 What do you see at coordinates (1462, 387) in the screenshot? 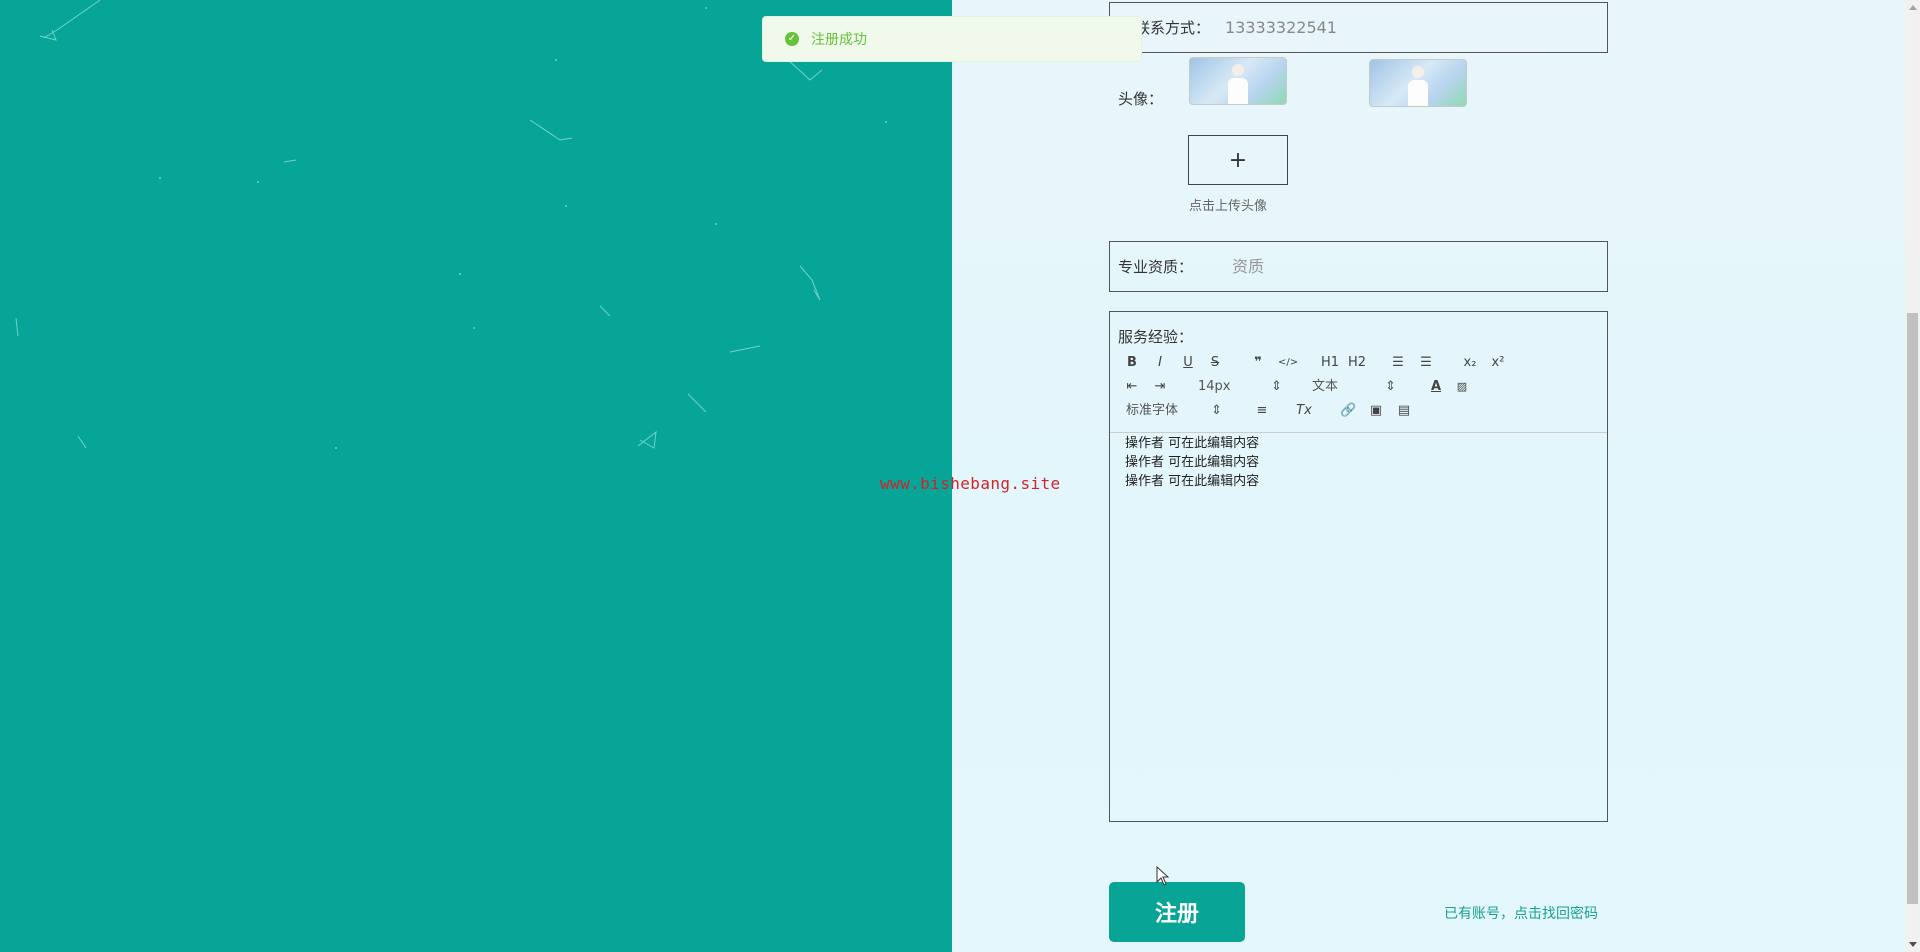
I see `background-color-icon: ▨` at bounding box center [1462, 387].